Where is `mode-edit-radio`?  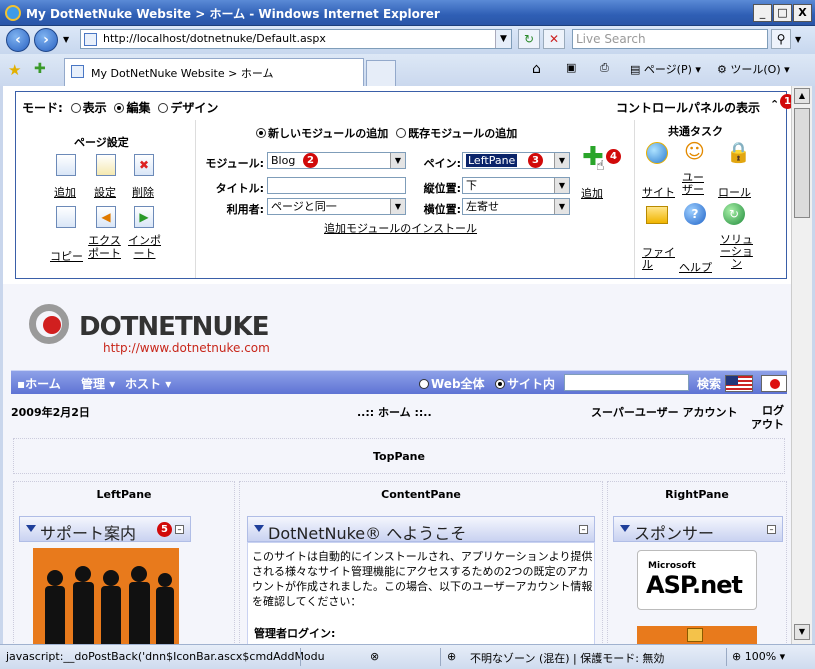 mode-edit-radio is located at coordinates (119, 108).